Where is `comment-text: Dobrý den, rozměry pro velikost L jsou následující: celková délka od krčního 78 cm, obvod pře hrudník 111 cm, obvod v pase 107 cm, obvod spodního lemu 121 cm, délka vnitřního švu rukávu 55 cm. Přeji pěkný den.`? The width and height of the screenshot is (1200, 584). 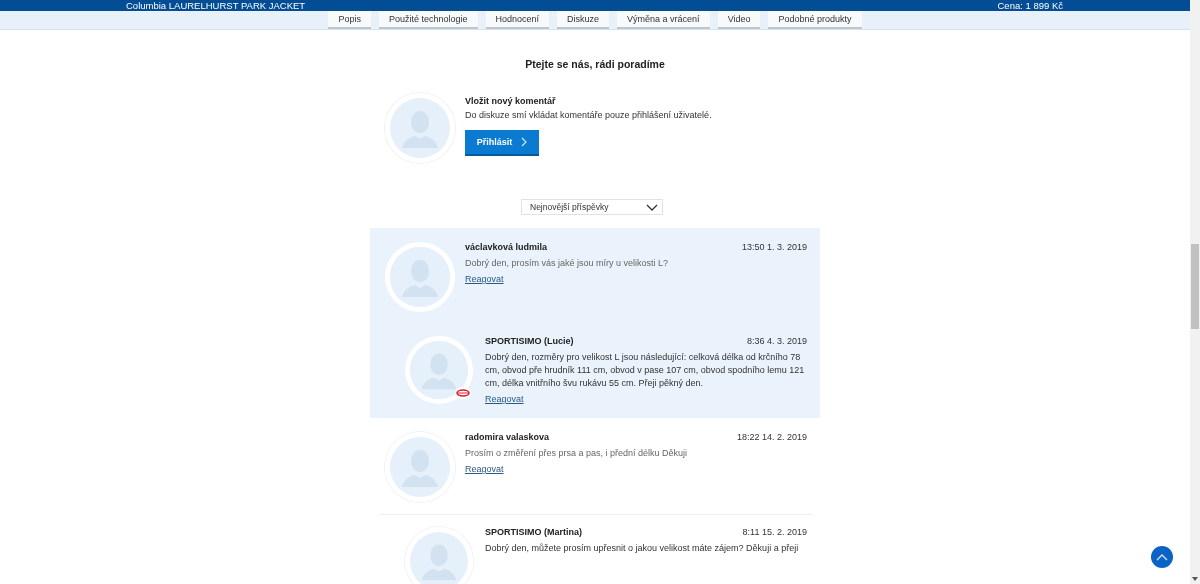
comment-text: Dobrý den, rozměry pro velikost L jsou následující: celková délka od krčního 78 cm, obvod pře hrudník 111 cm, obvod v pase 107 cm, obvod spodního lemu 121 cm, délka vnitřního švu rukávu 55 cm. Přeji pěkný den. is located at coordinates (645, 370).